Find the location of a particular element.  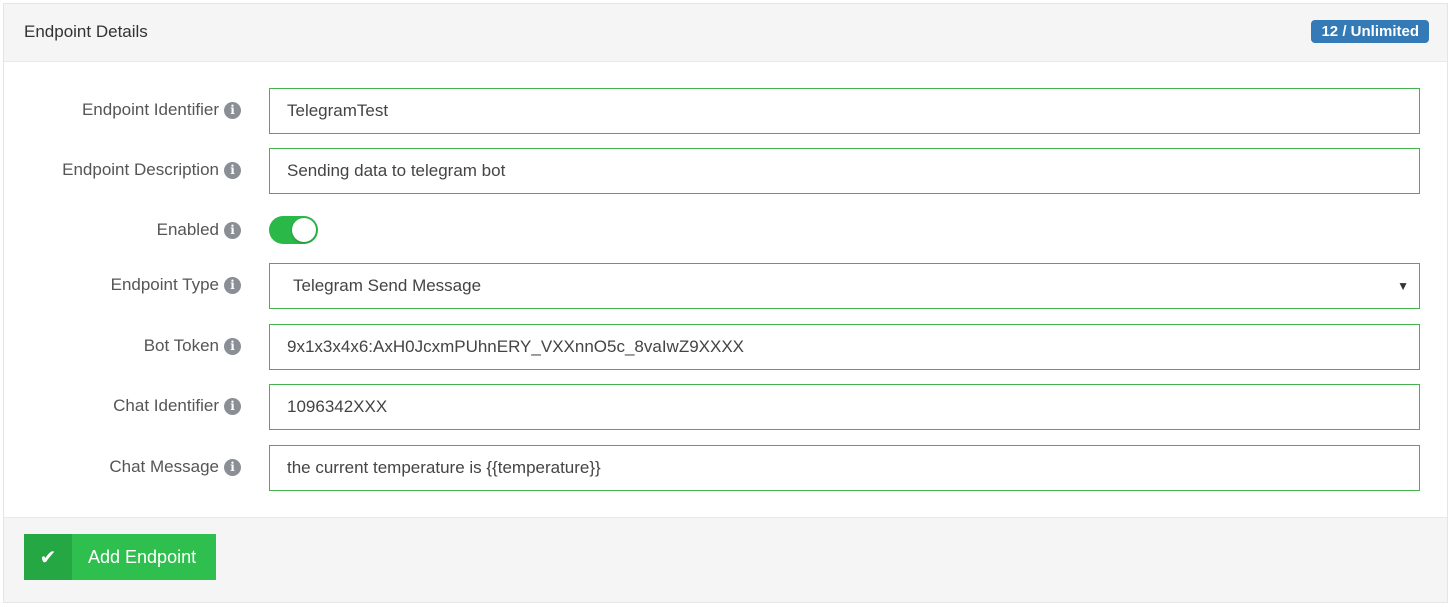

identifier-label-group: Endpoint Identifier i is located at coordinates (161, 110).